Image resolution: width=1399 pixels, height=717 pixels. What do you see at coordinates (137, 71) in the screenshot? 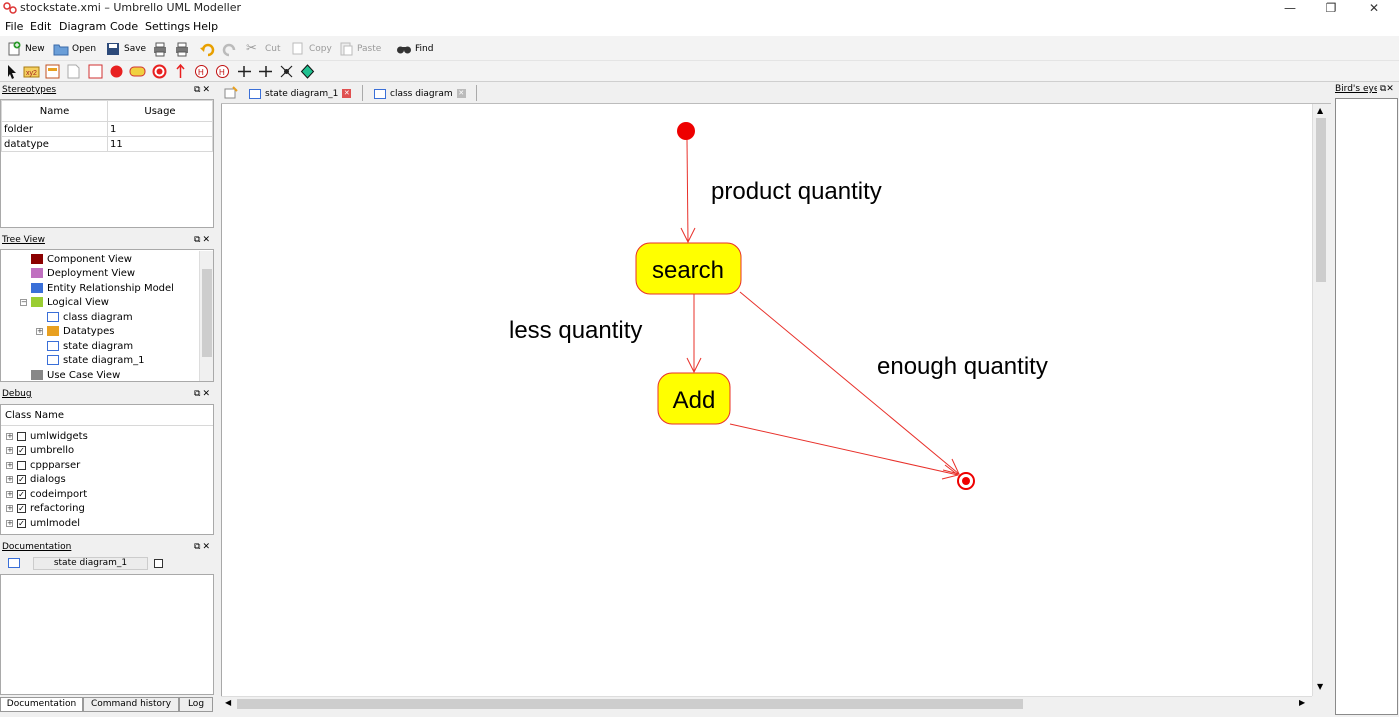
I see `state-icon` at bounding box center [137, 71].